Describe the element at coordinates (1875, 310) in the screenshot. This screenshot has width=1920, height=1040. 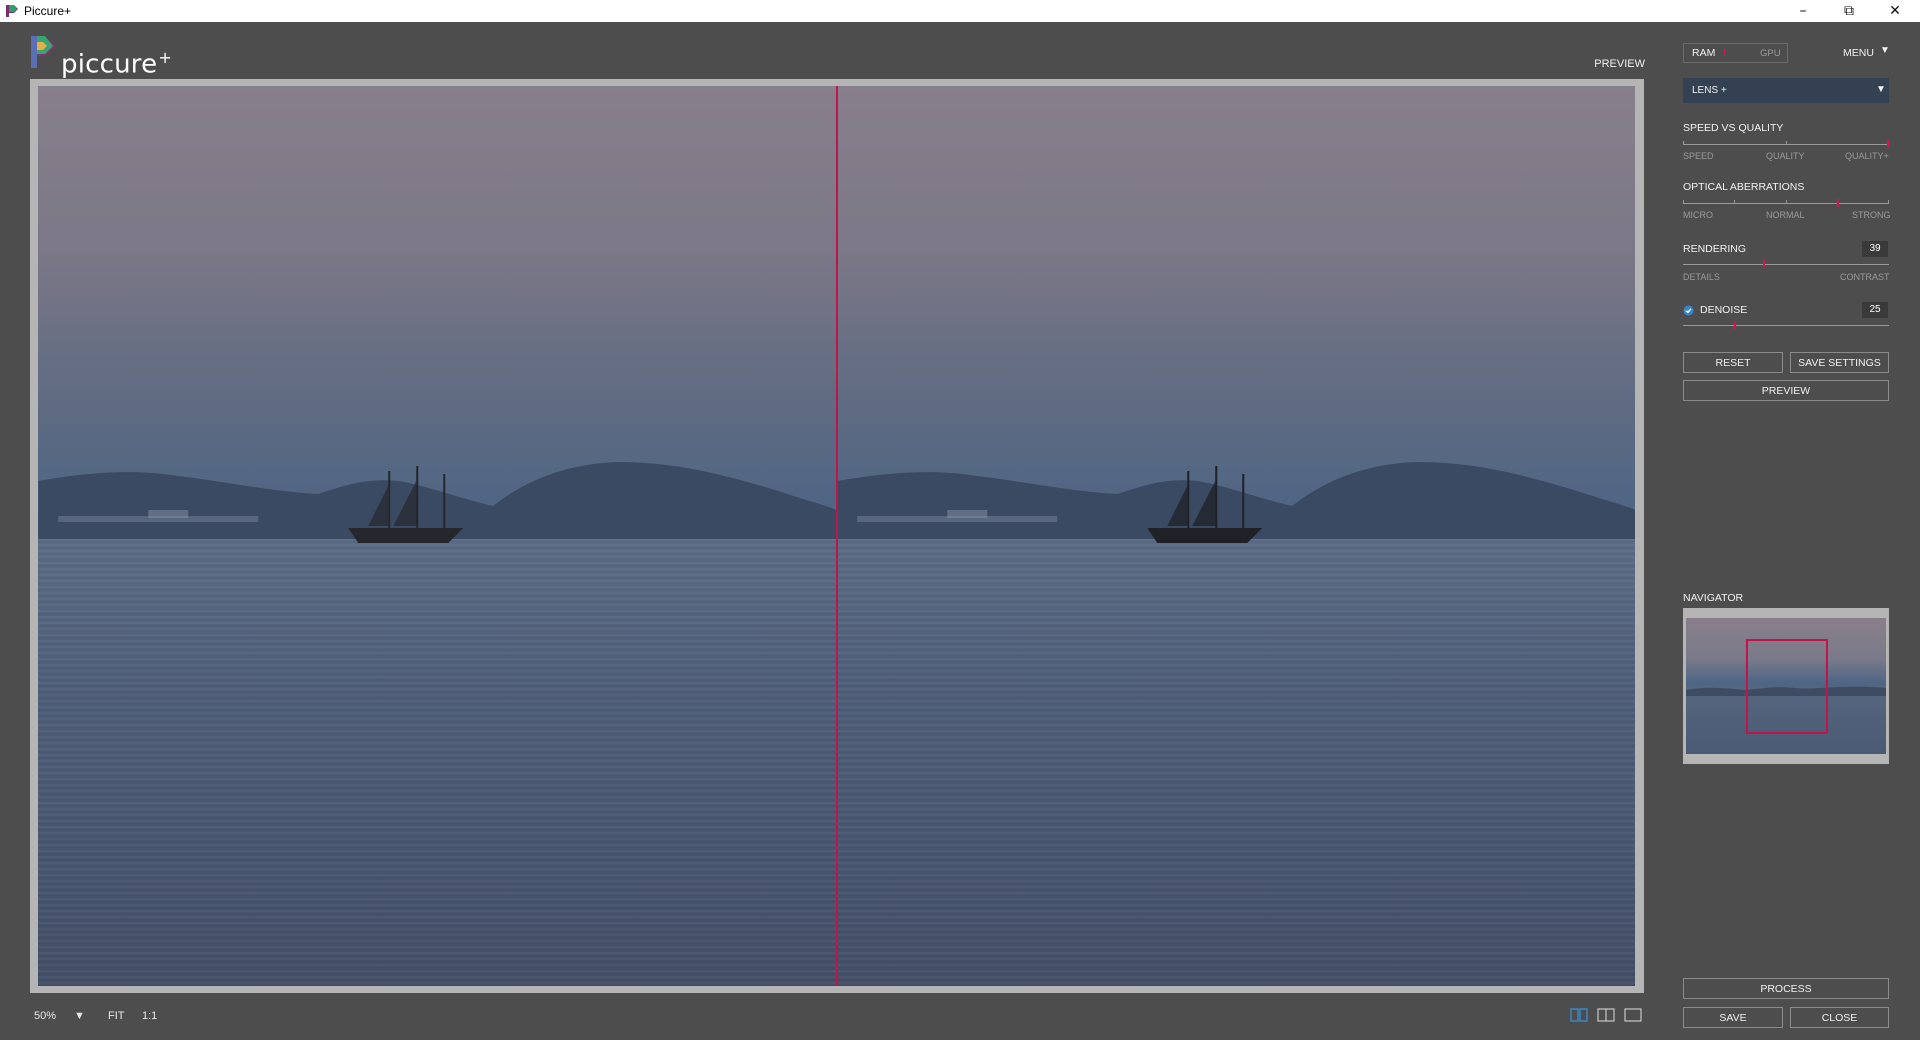
I see `denoise-value: 25` at that location.